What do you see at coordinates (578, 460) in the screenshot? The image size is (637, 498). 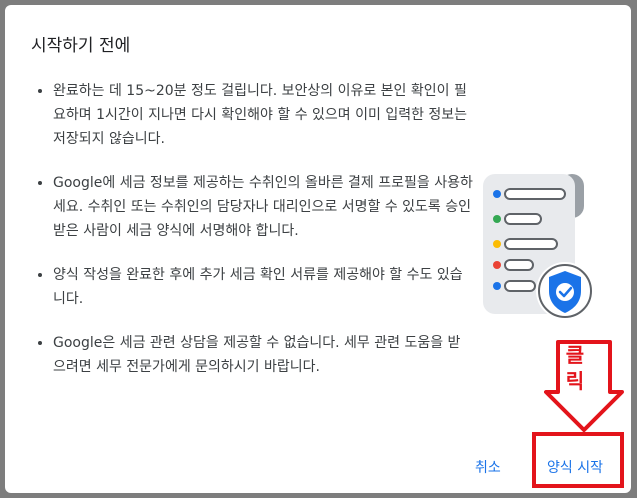 I see `highlight-box` at bounding box center [578, 460].